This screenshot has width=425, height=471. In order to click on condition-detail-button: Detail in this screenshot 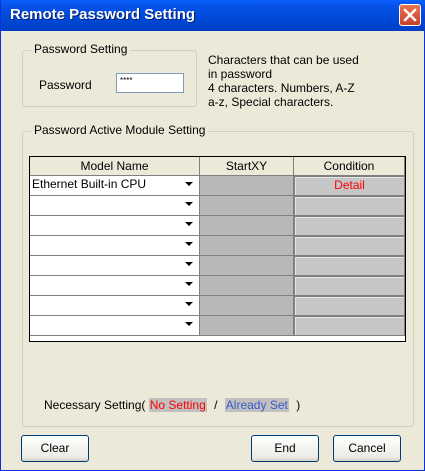, I will do `click(349, 186)`.